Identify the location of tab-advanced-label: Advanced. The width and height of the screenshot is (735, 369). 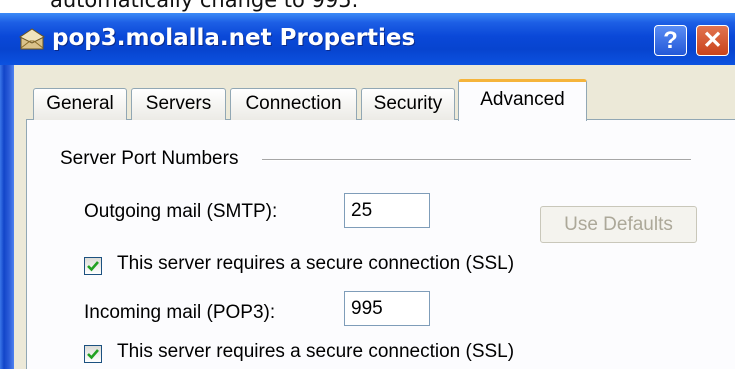
(522, 99).